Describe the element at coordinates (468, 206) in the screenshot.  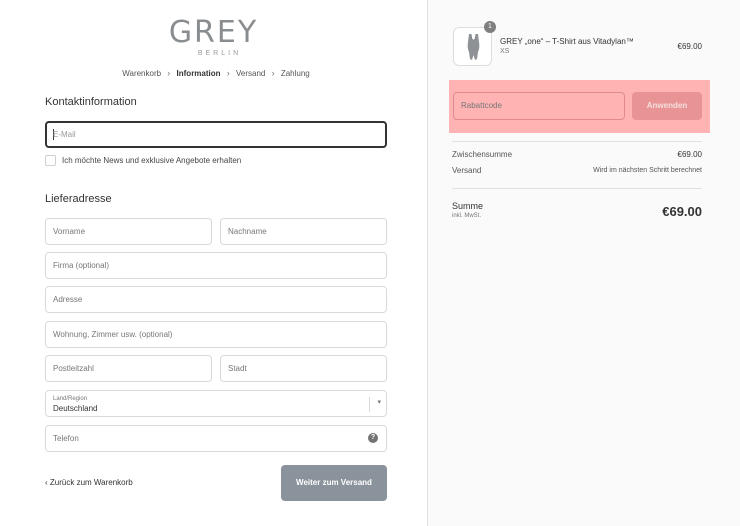
I see `total-label: Summe` at that location.